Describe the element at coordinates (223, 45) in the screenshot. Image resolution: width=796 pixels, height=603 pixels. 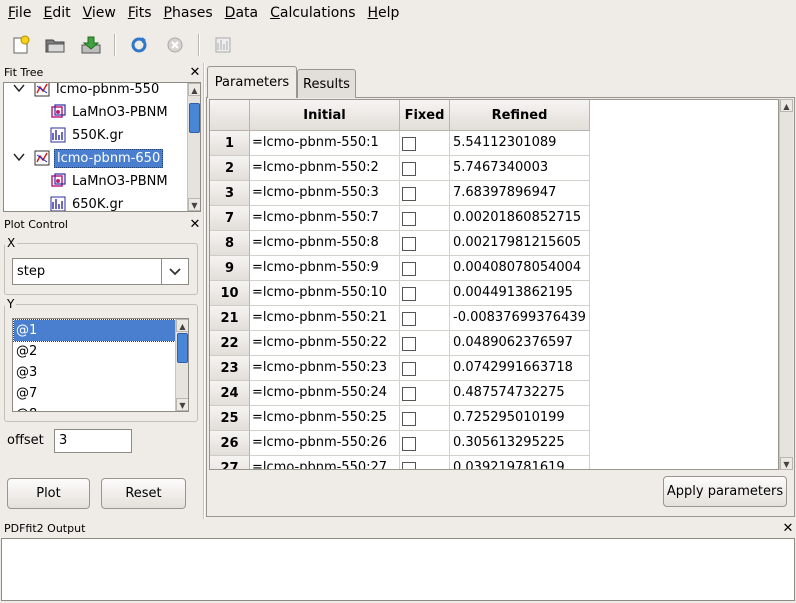
I see `plot-icon` at that location.